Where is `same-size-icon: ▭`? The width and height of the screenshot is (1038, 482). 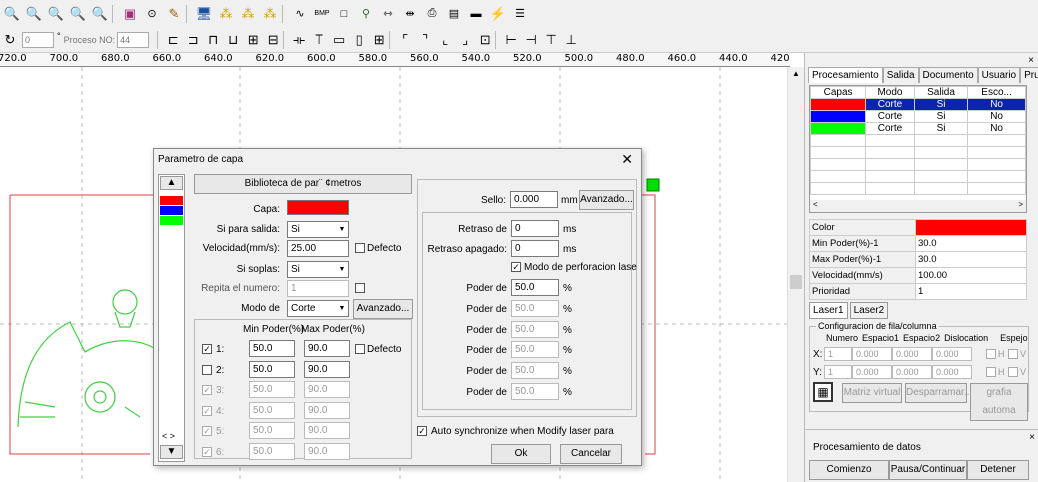
same-size-icon: ▭ is located at coordinates (339, 40).